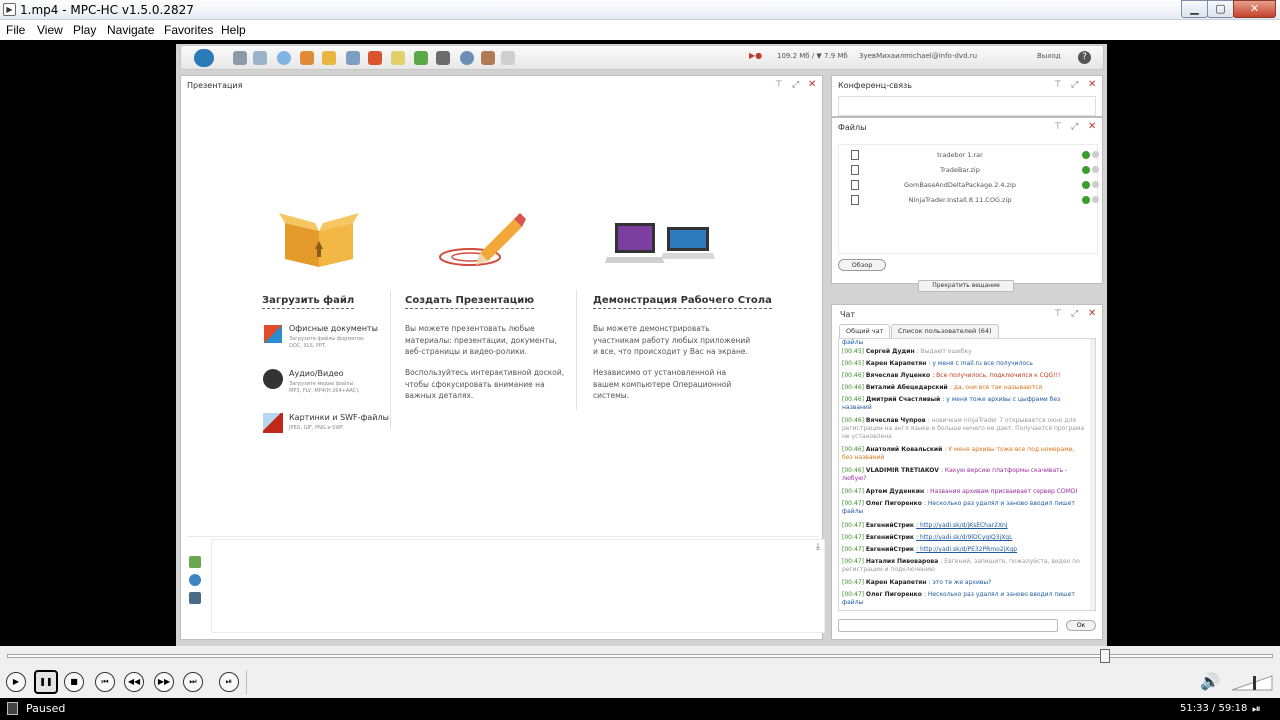 The height and width of the screenshot is (720, 1280). What do you see at coordinates (966, 549) in the screenshot?
I see `message-text: : http://yadi.sk/d/PE32PRmo2jXgp` at bounding box center [966, 549].